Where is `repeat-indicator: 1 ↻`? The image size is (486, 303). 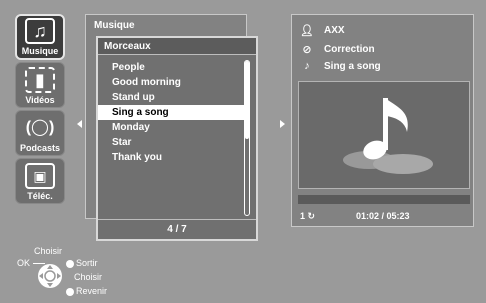 repeat-indicator: 1 ↻ is located at coordinates (307, 216).